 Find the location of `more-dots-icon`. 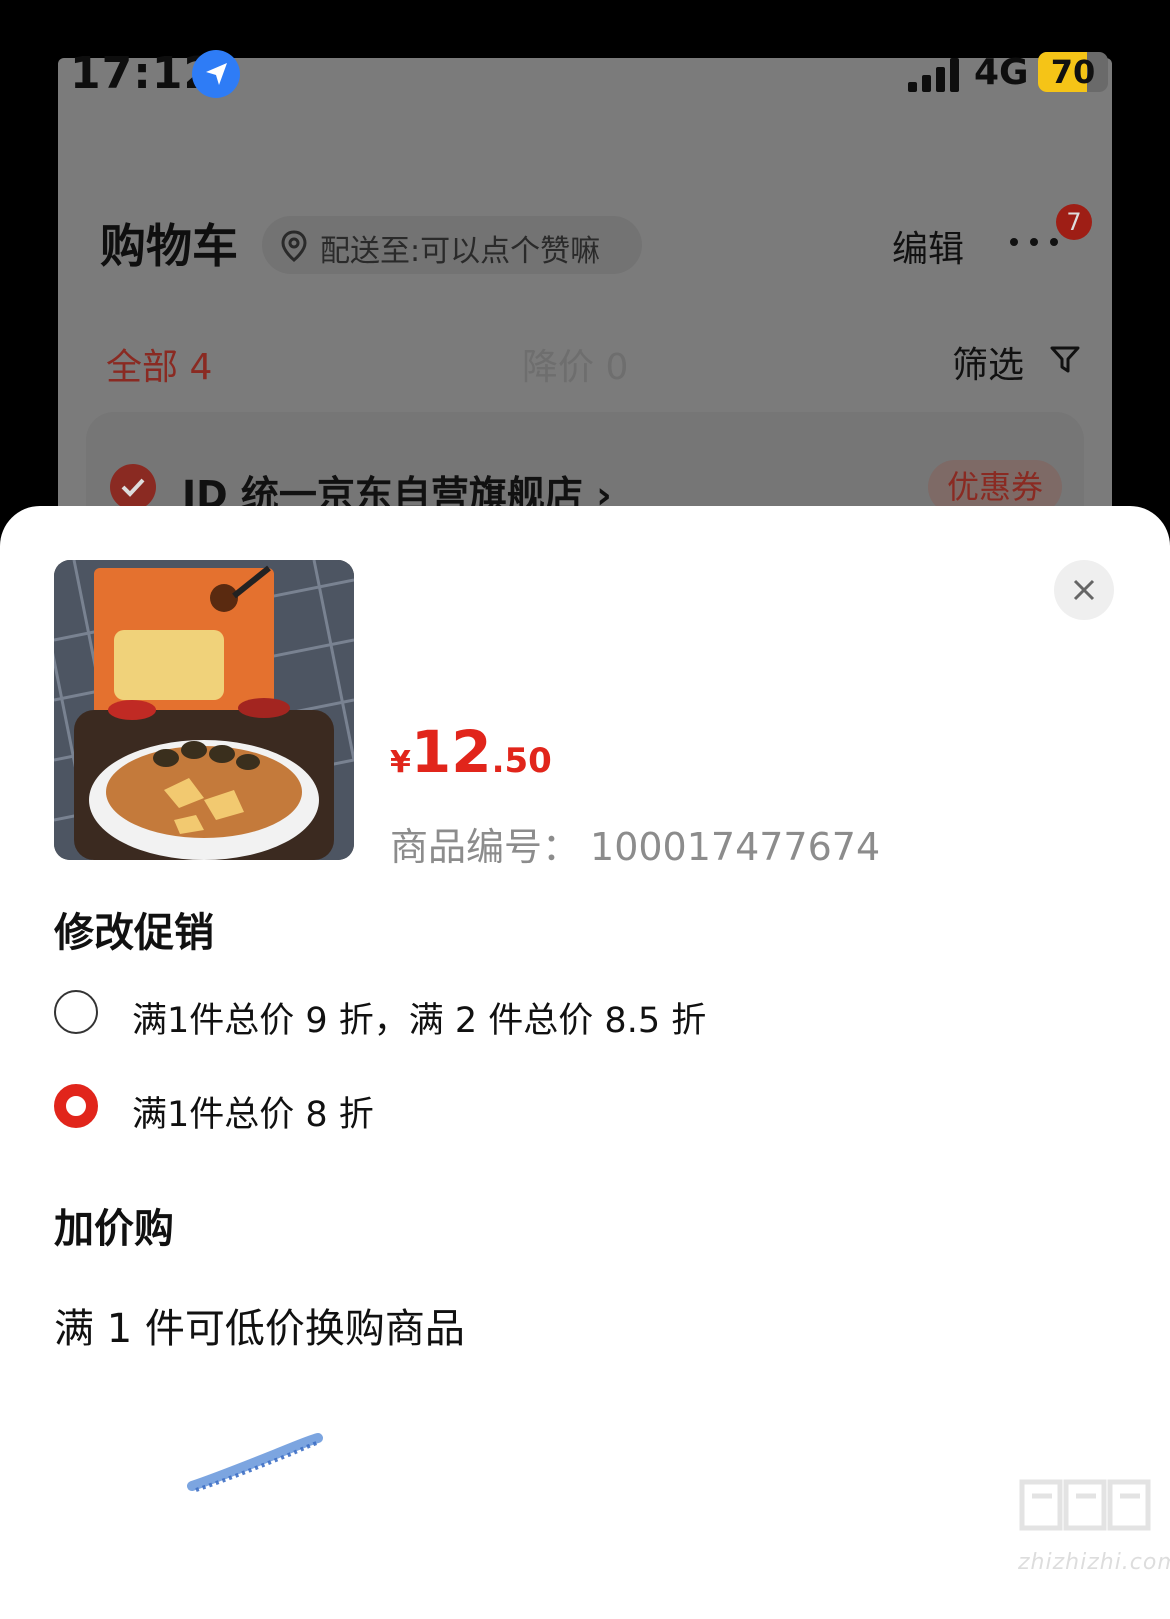

more-dots-icon is located at coordinates (1014, 242).